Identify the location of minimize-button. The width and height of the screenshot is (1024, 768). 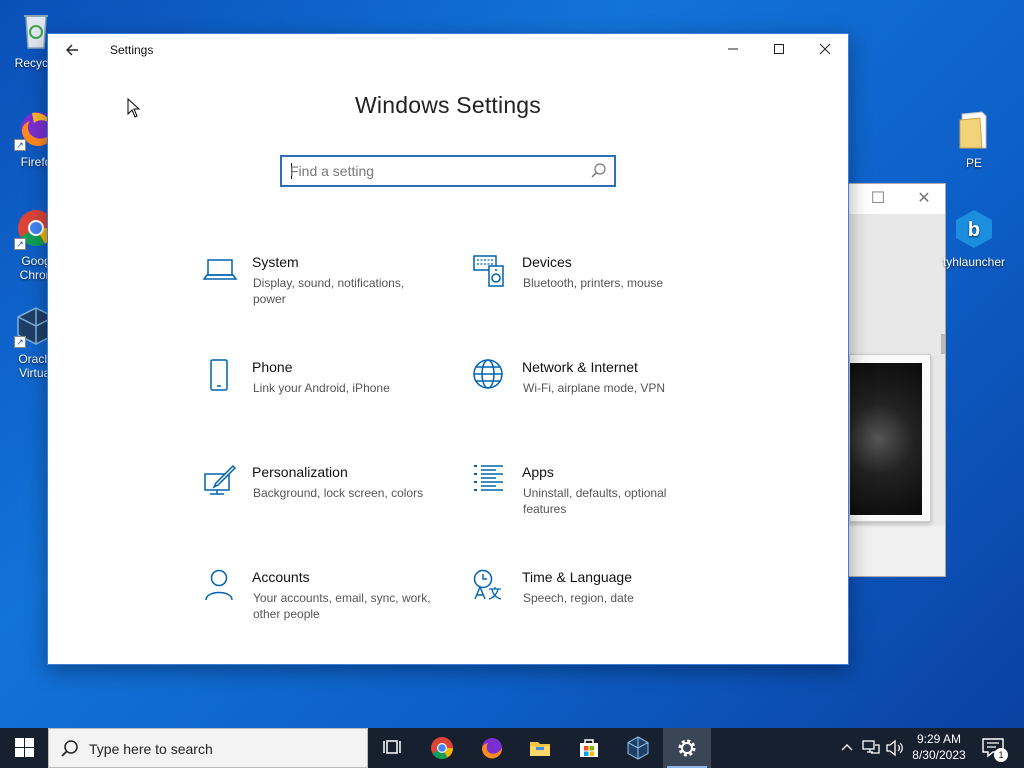
(733, 50).